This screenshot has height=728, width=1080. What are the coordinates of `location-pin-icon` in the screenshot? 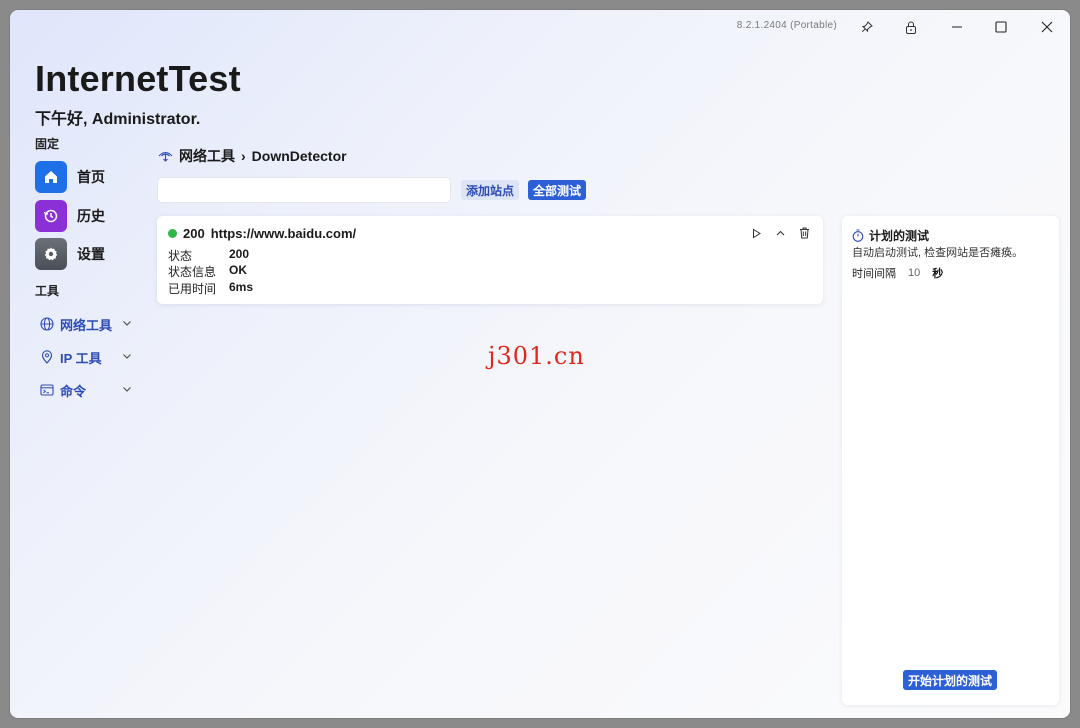 It's located at (47, 357).